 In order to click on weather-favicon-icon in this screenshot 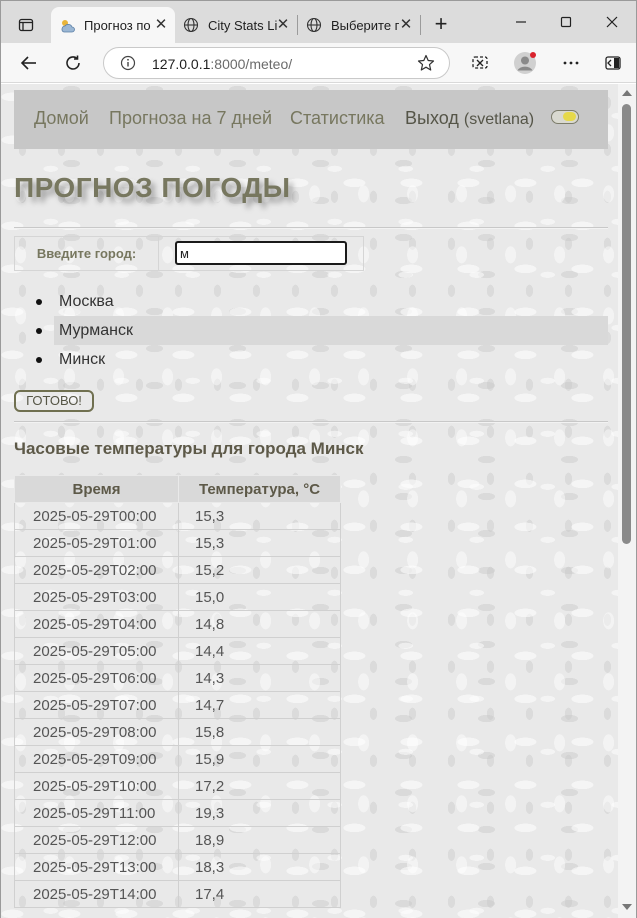, I will do `click(68, 26)`.